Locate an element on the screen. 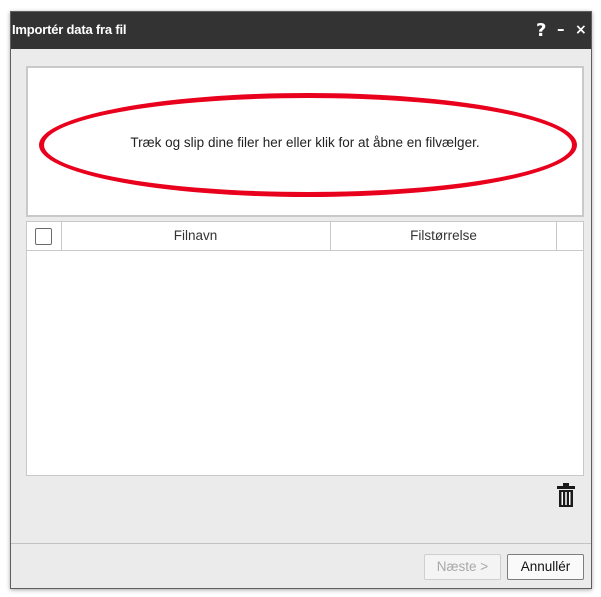  dialog-titlebar: Importér data fra fil ? – × is located at coordinates (301, 30).